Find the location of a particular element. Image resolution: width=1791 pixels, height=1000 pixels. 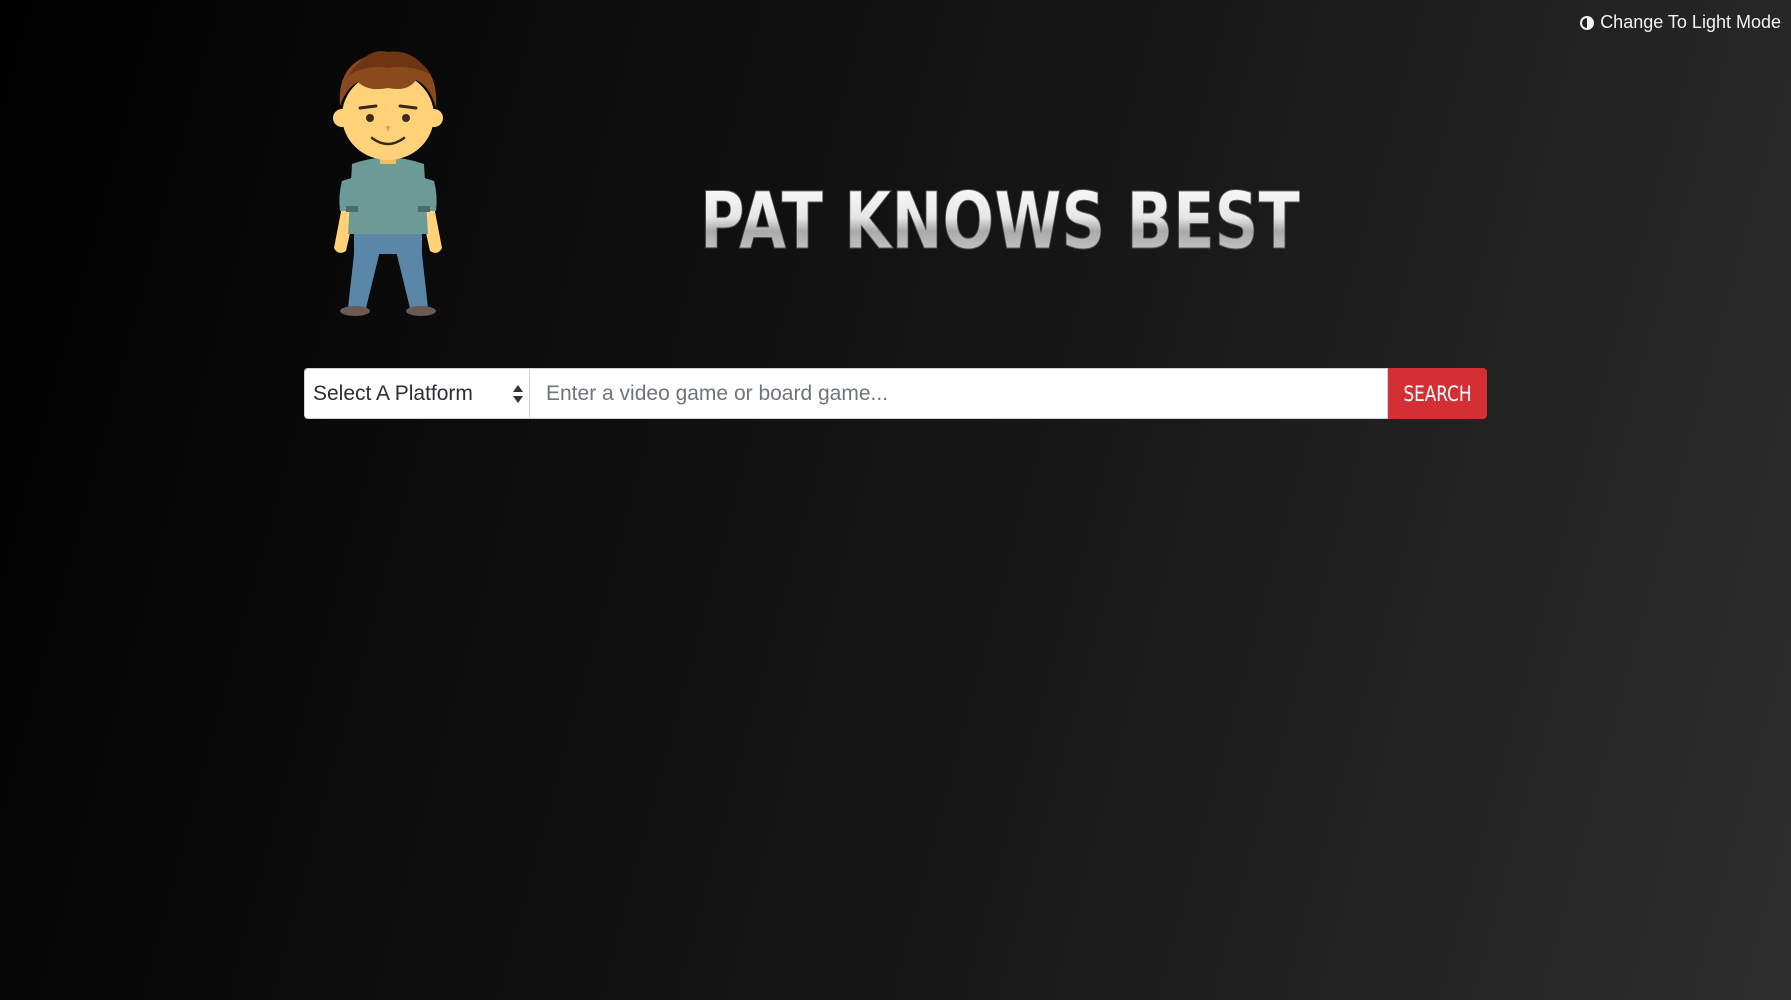

contrast-icon is located at coordinates (1587, 22).